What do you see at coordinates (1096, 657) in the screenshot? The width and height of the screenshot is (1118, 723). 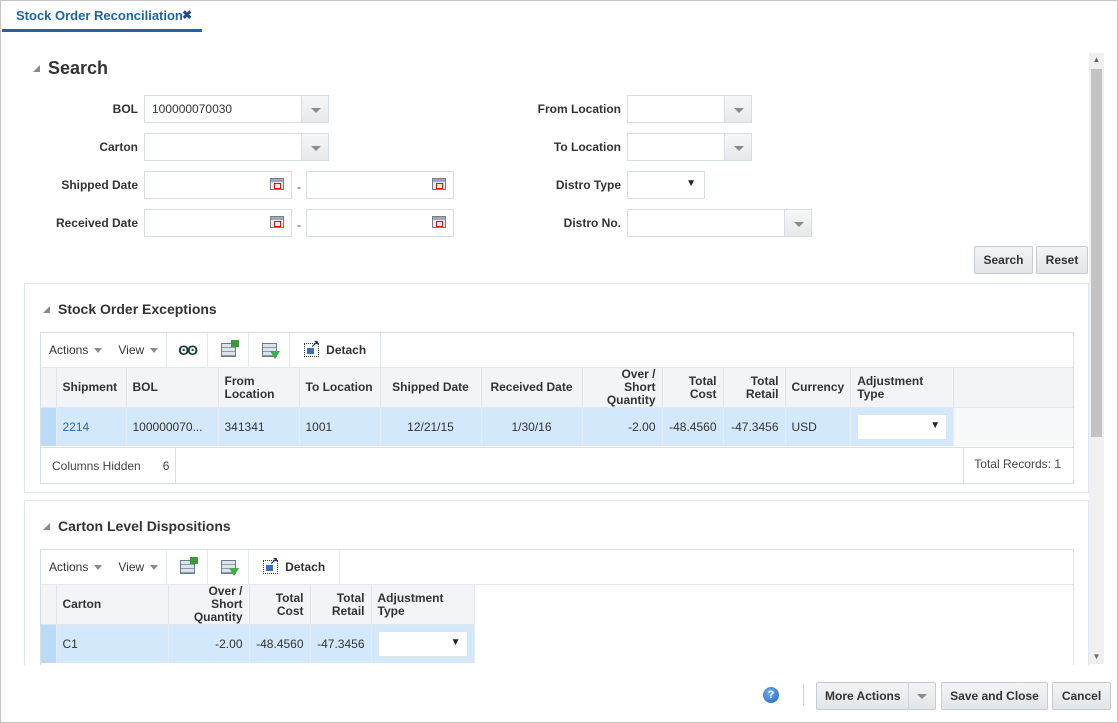 I see `scroll-down-icon: ▼` at bounding box center [1096, 657].